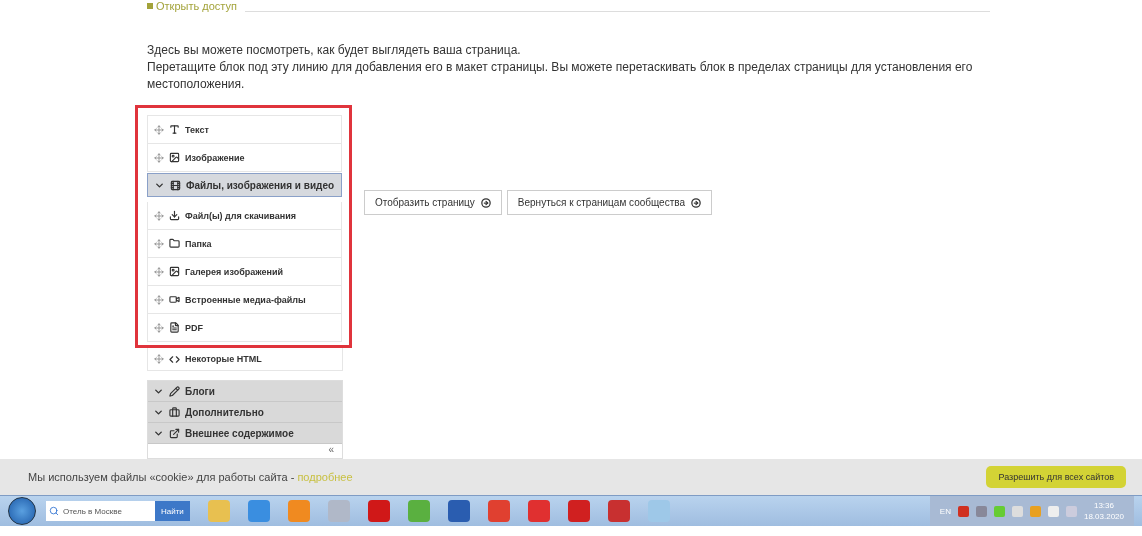  I want to click on cookie-text: Мы используем файлы «cookie» для работы сайта - подробнее, so click(190, 477).